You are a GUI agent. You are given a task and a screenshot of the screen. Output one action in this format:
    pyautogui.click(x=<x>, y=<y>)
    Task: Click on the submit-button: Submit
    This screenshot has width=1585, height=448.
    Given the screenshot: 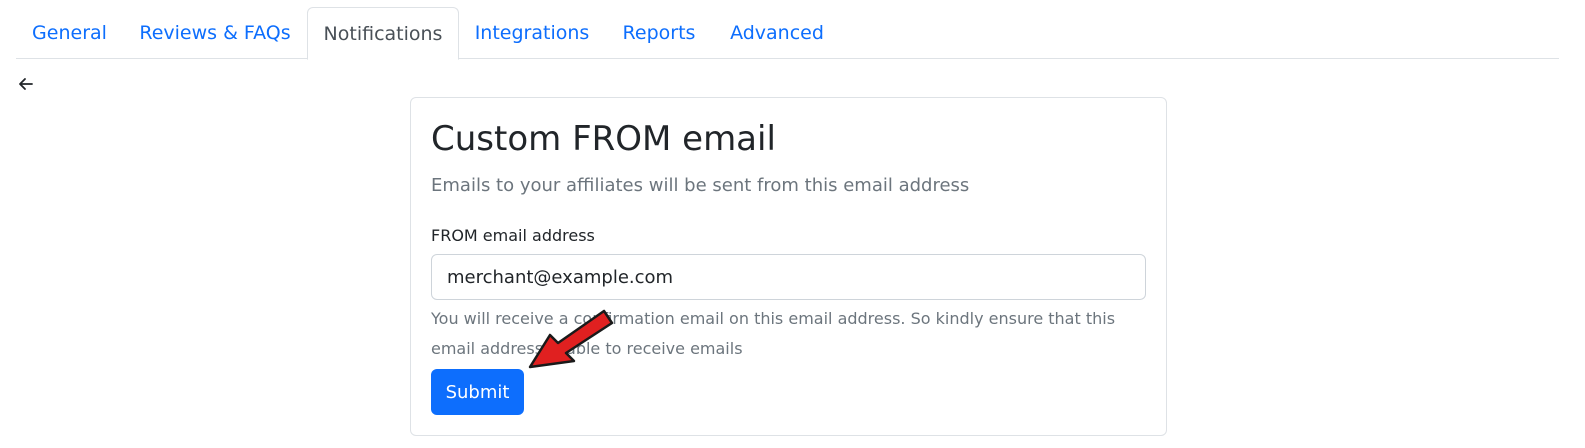 What is the action you would take?
    pyautogui.click(x=477, y=392)
    